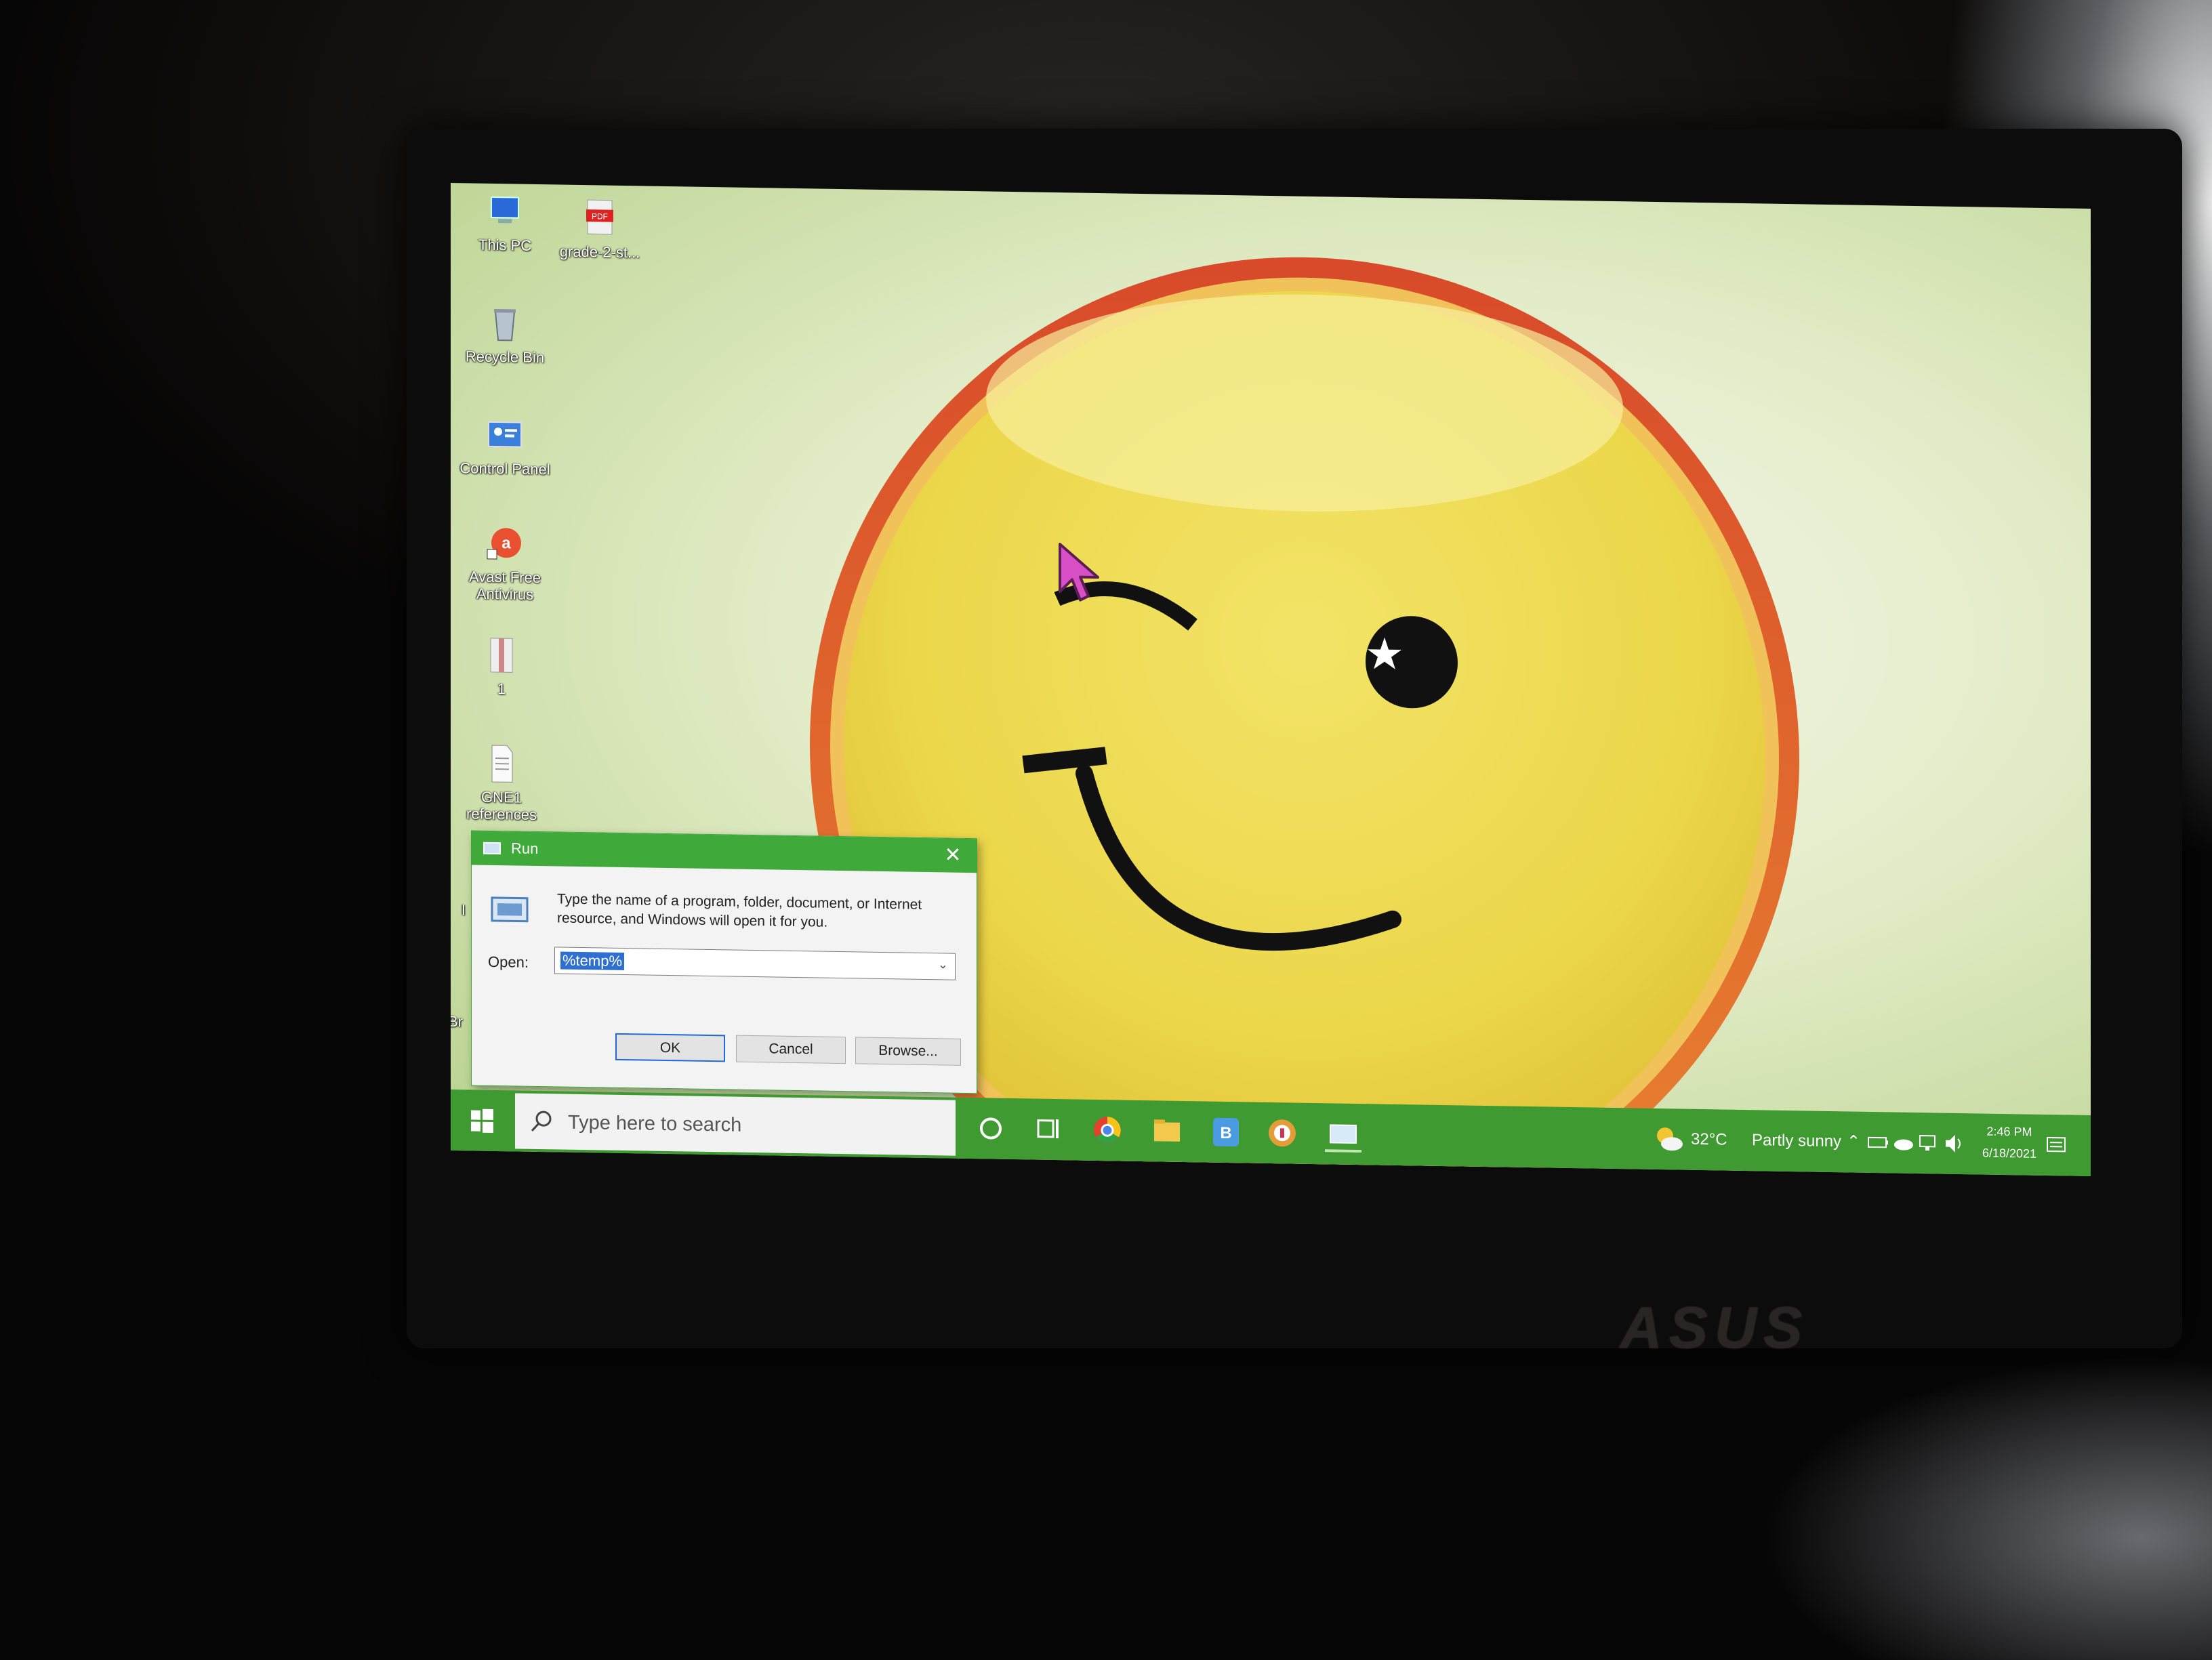 The width and height of the screenshot is (2212, 1660). I want to click on run-icon, so click(492, 848).